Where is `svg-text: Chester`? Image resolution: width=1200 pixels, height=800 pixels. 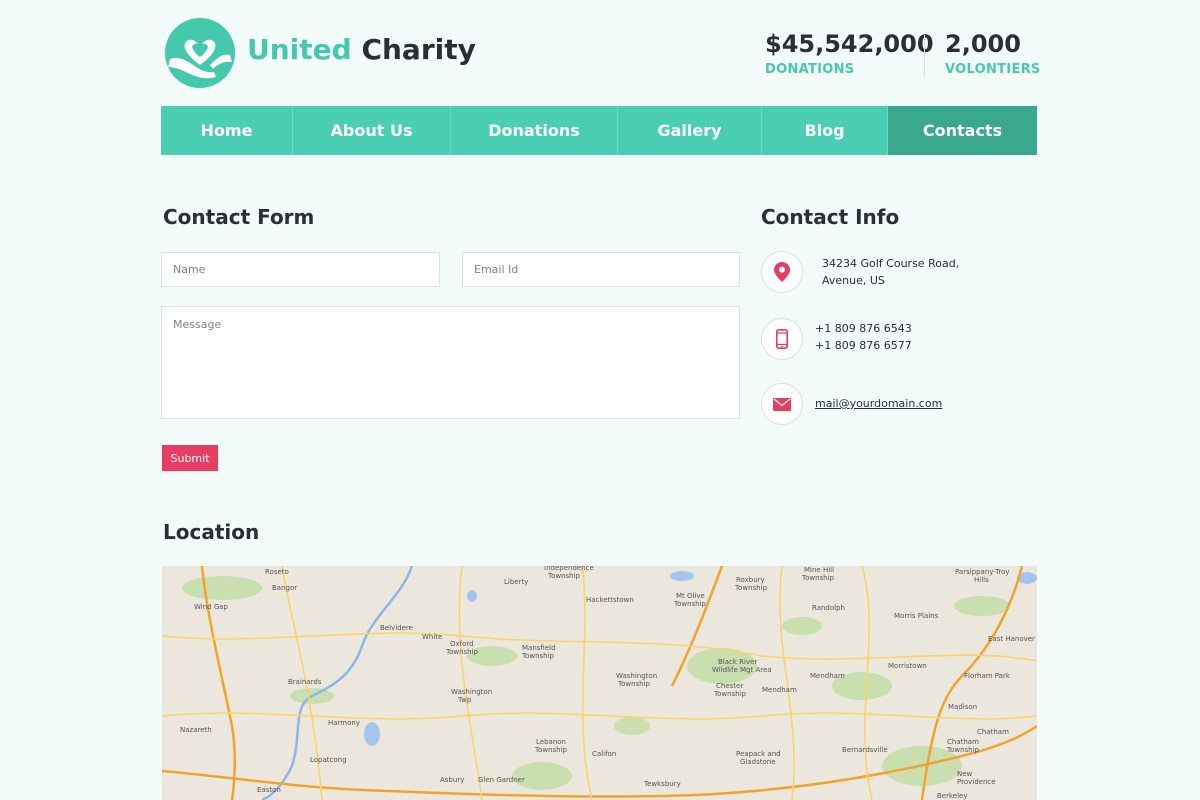
svg-text: Chester is located at coordinates (729, 686).